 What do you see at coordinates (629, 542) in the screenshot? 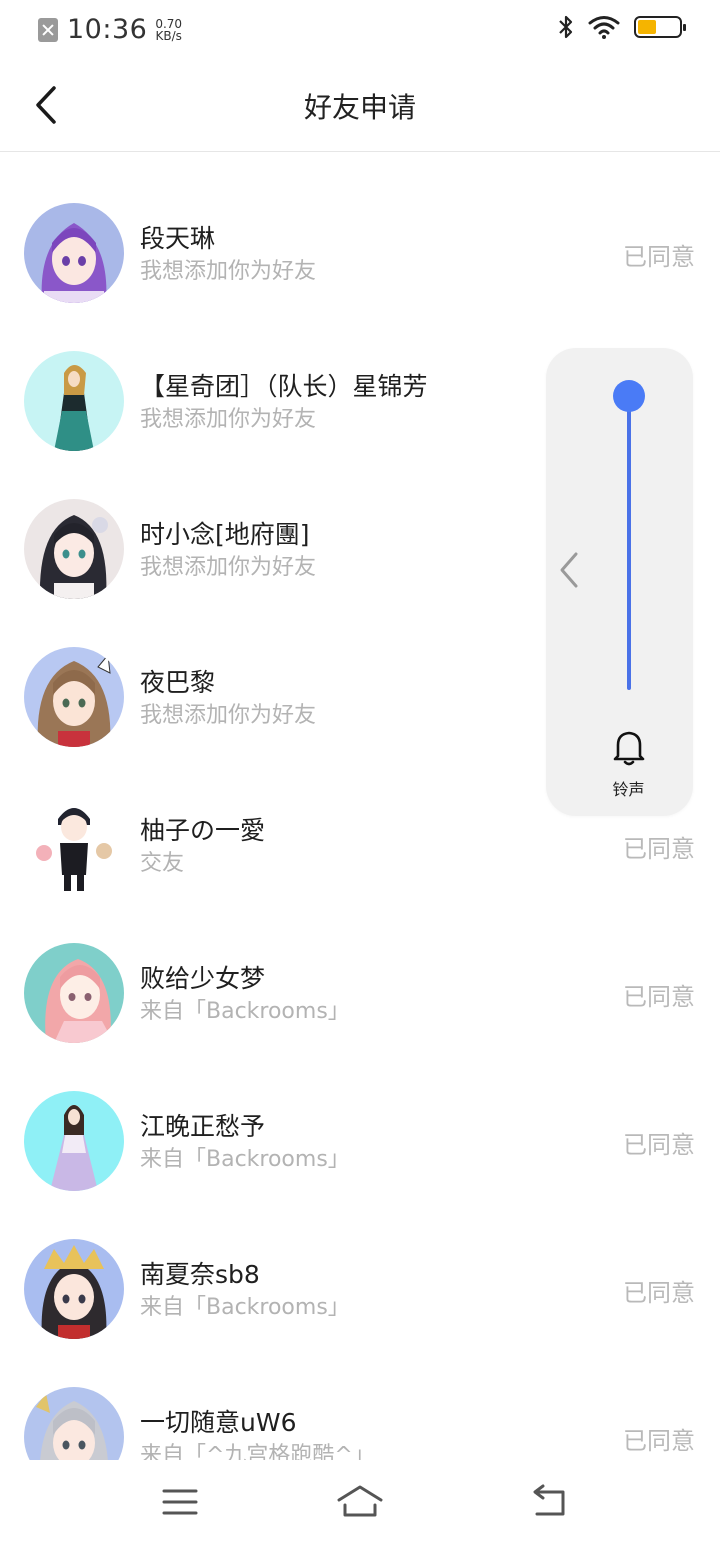
I see `volume-slider-track` at bounding box center [629, 542].